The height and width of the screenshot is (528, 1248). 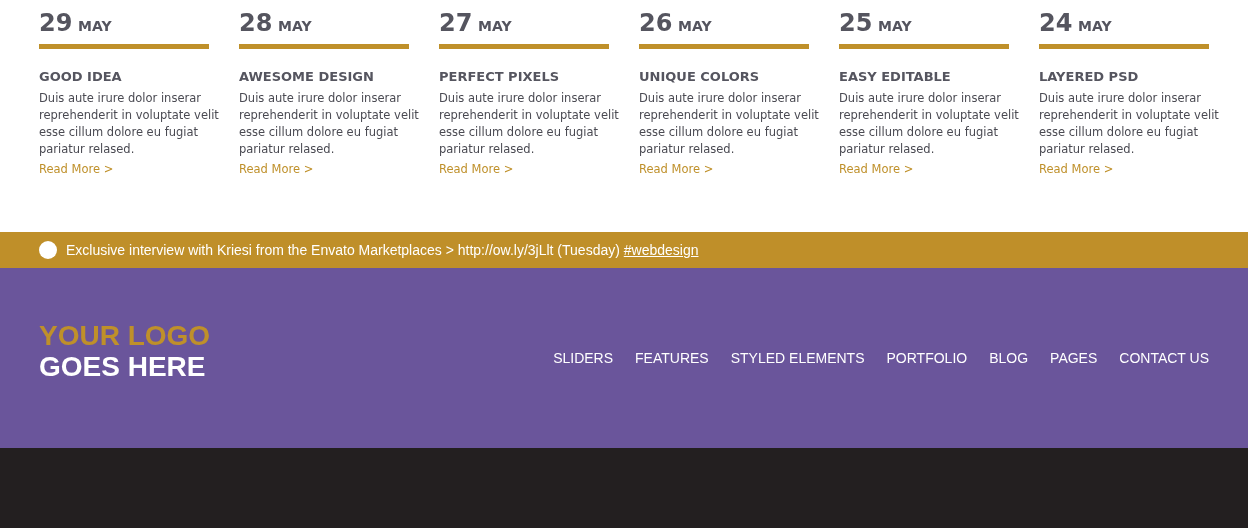 What do you see at coordinates (1164, 358) in the screenshot?
I see `nav-link: CONTACT US` at bounding box center [1164, 358].